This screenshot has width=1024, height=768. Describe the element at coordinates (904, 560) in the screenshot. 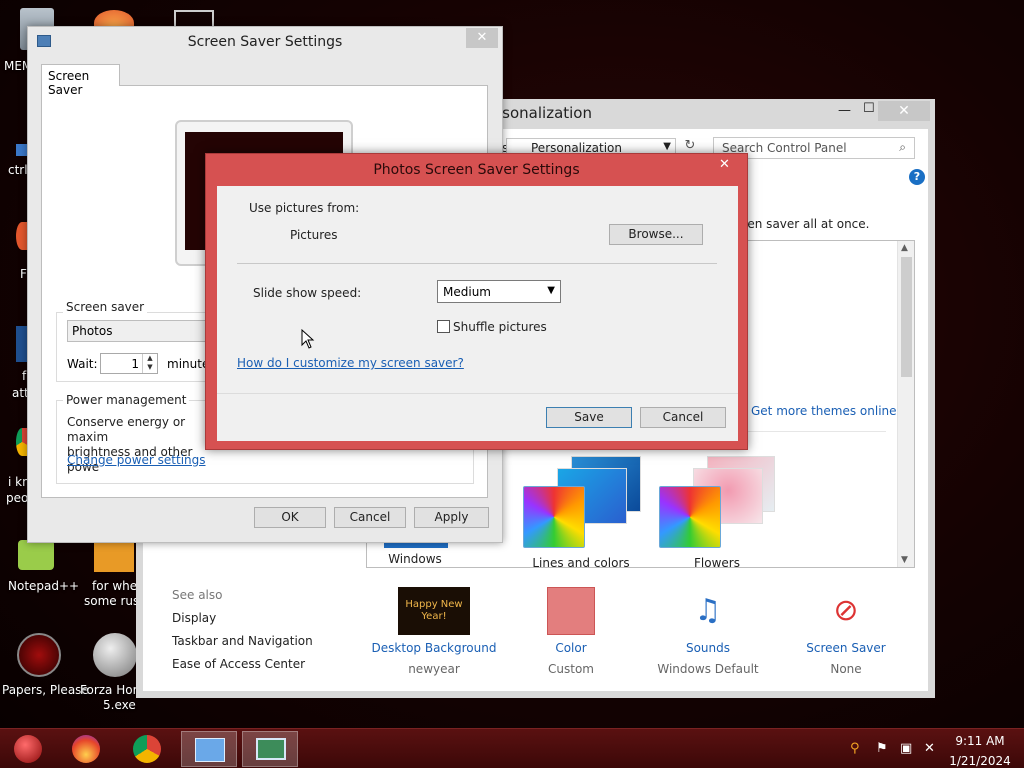

I see `scroll-down-icon: ▼` at that location.